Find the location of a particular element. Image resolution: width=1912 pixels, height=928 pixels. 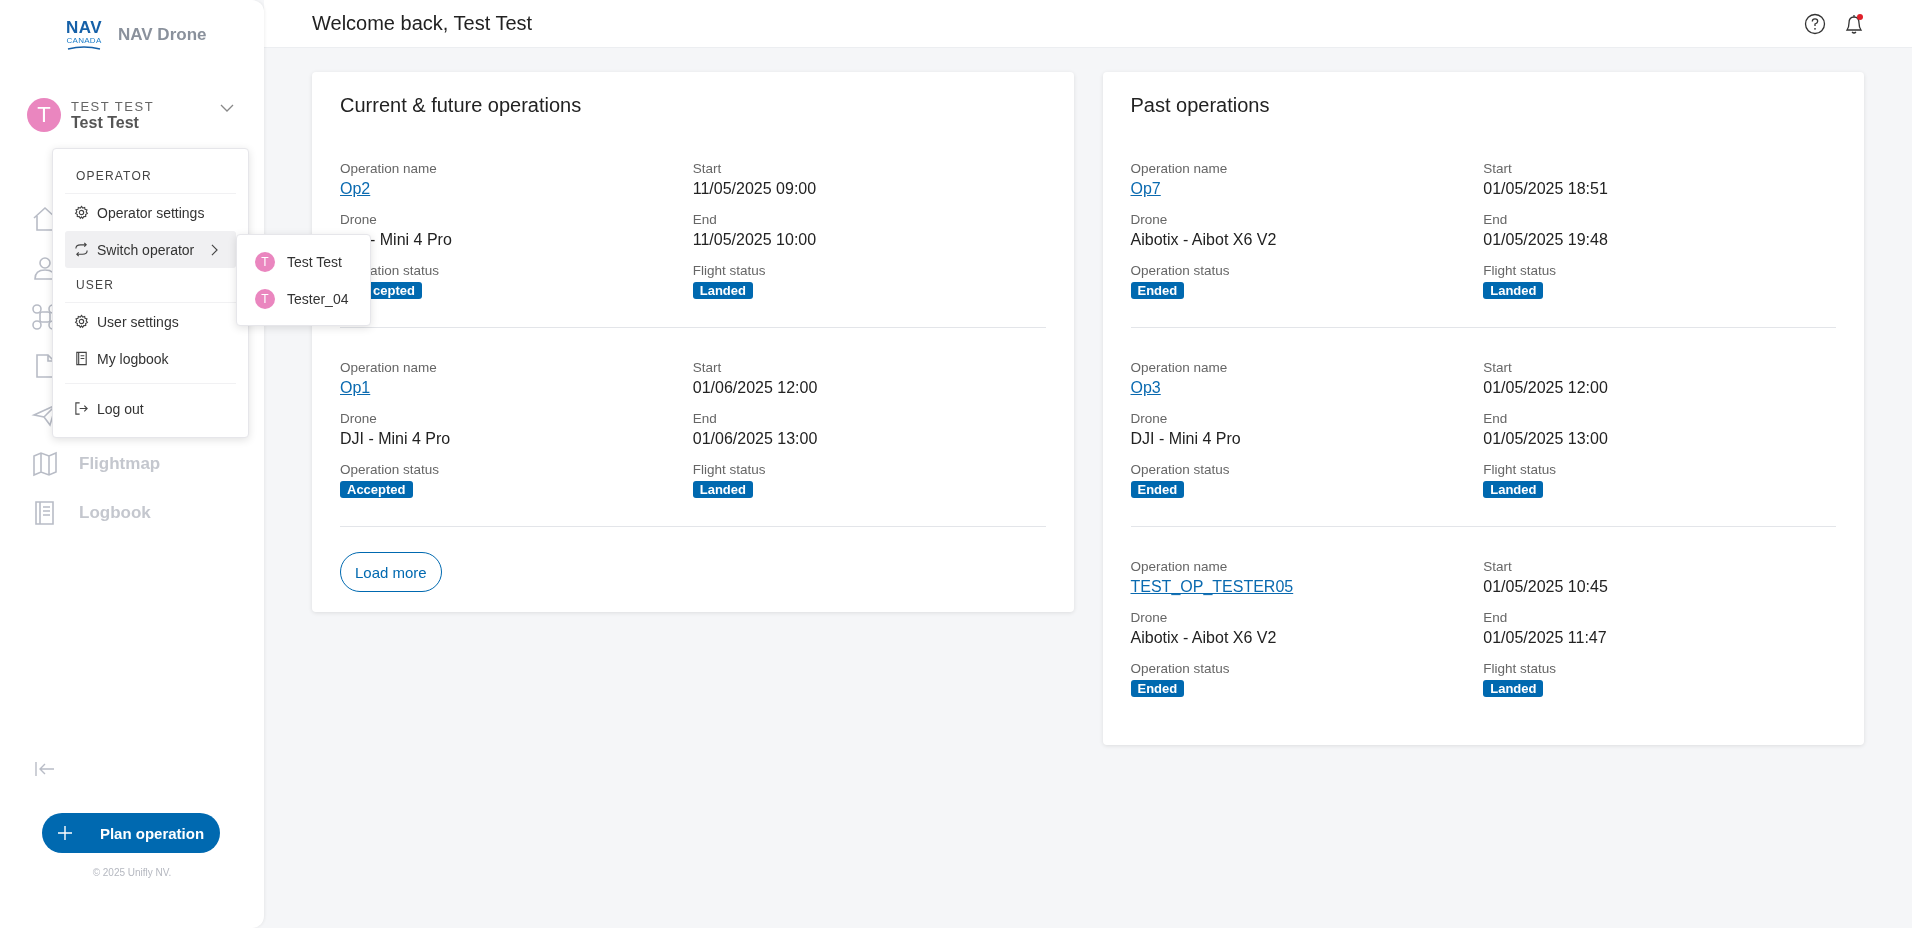

welcome-title: Welcome back, Test Test is located at coordinates (422, 23).